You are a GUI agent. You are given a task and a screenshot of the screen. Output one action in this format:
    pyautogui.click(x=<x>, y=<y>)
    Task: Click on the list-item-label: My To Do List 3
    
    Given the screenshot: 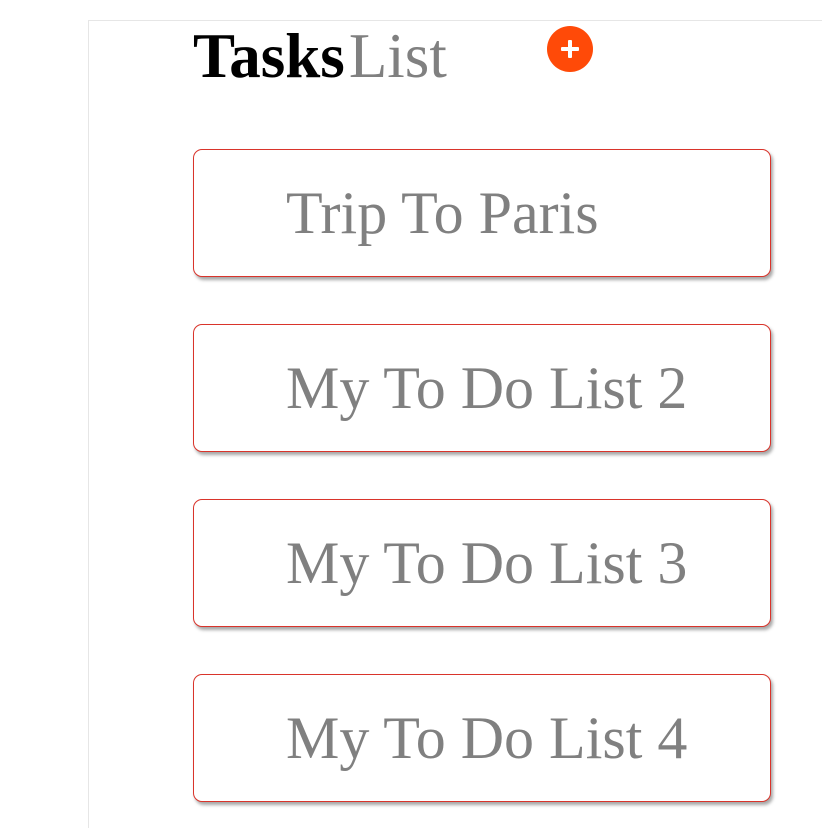 What is the action you would take?
    pyautogui.click(x=487, y=563)
    